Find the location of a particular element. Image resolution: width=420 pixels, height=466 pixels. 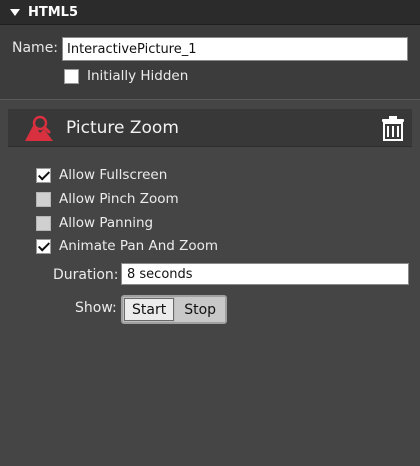

allow-panning-option: Allow Panning is located at coordinates (94, 223).